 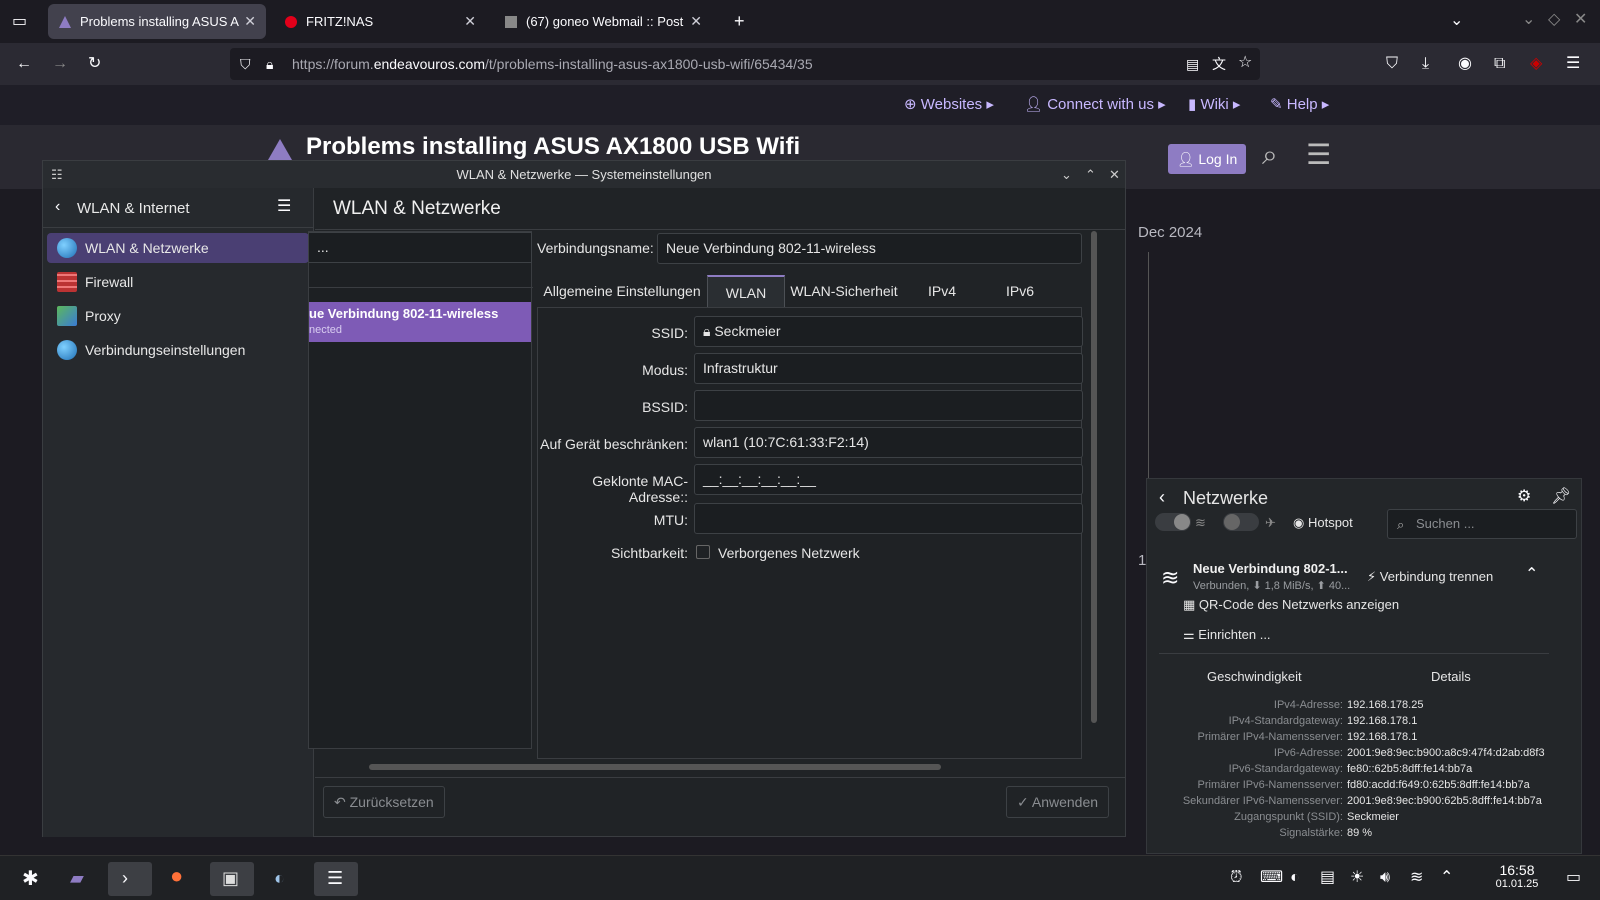 What do you see at coordinates (1573, 878) in the screenshot?
I see `show-desktop-icon: ▭` at bounding box center [1573, 878].